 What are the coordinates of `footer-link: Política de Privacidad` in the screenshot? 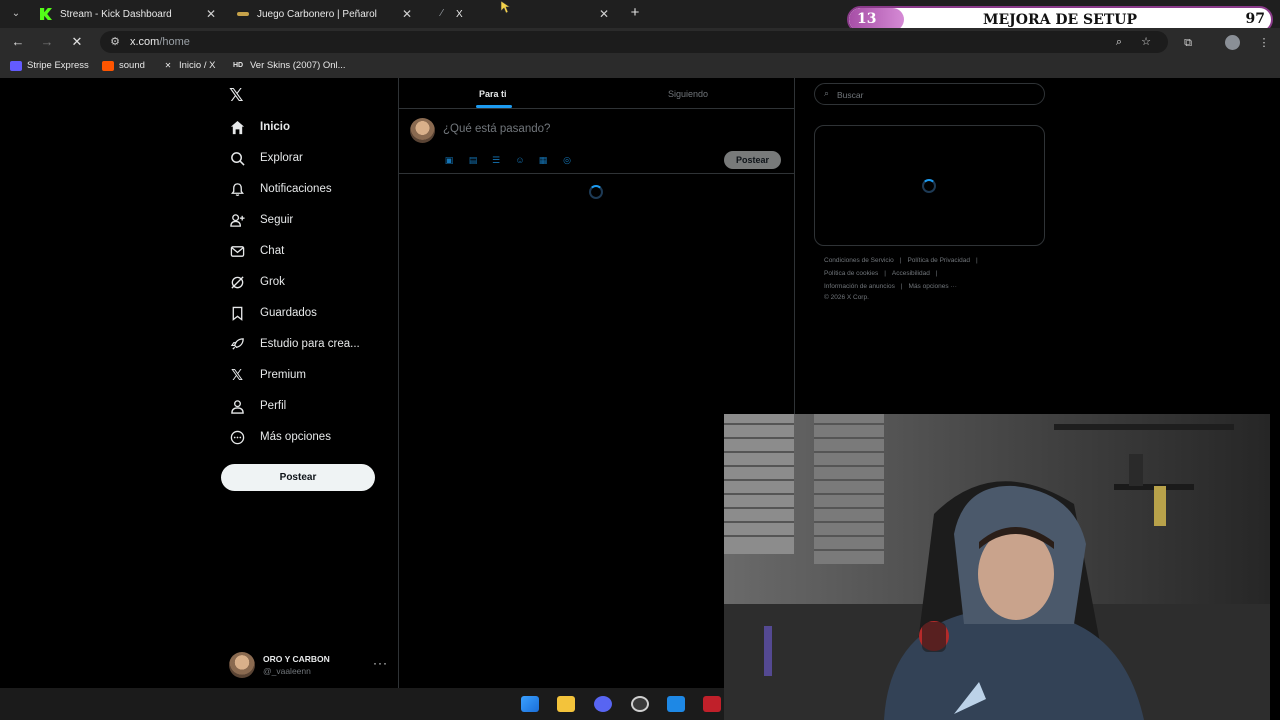 It's located at (938, 260).